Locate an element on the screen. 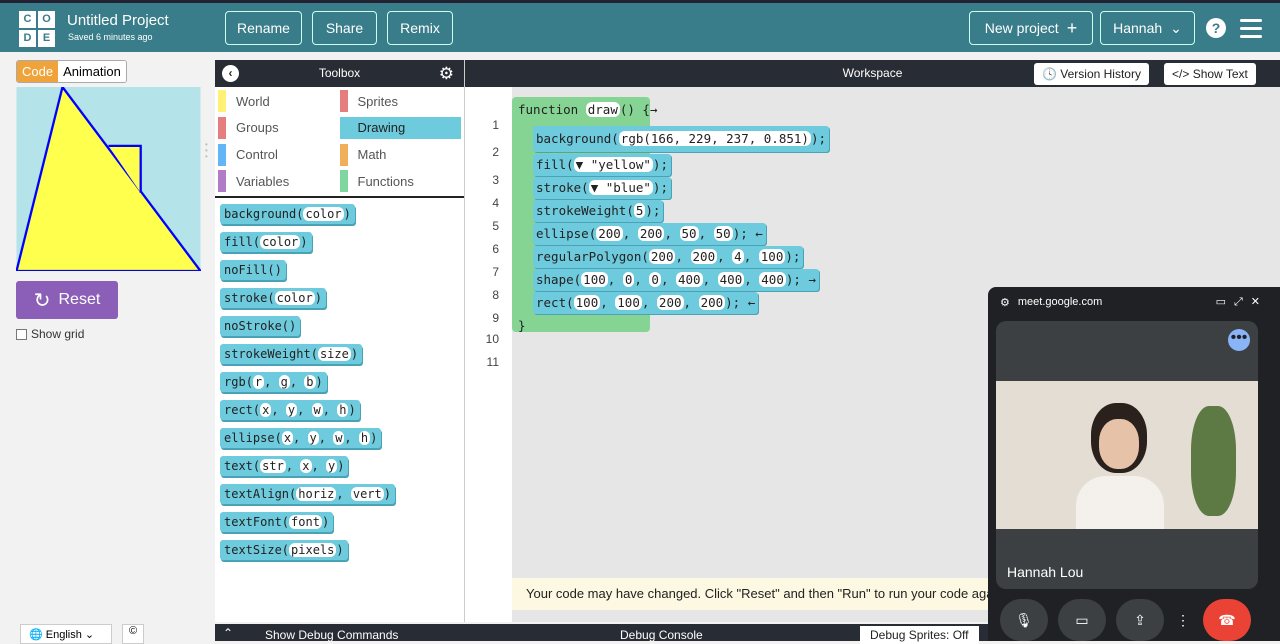  palette-block-text: text(str, x, y) is located at coordinates (284, 466).